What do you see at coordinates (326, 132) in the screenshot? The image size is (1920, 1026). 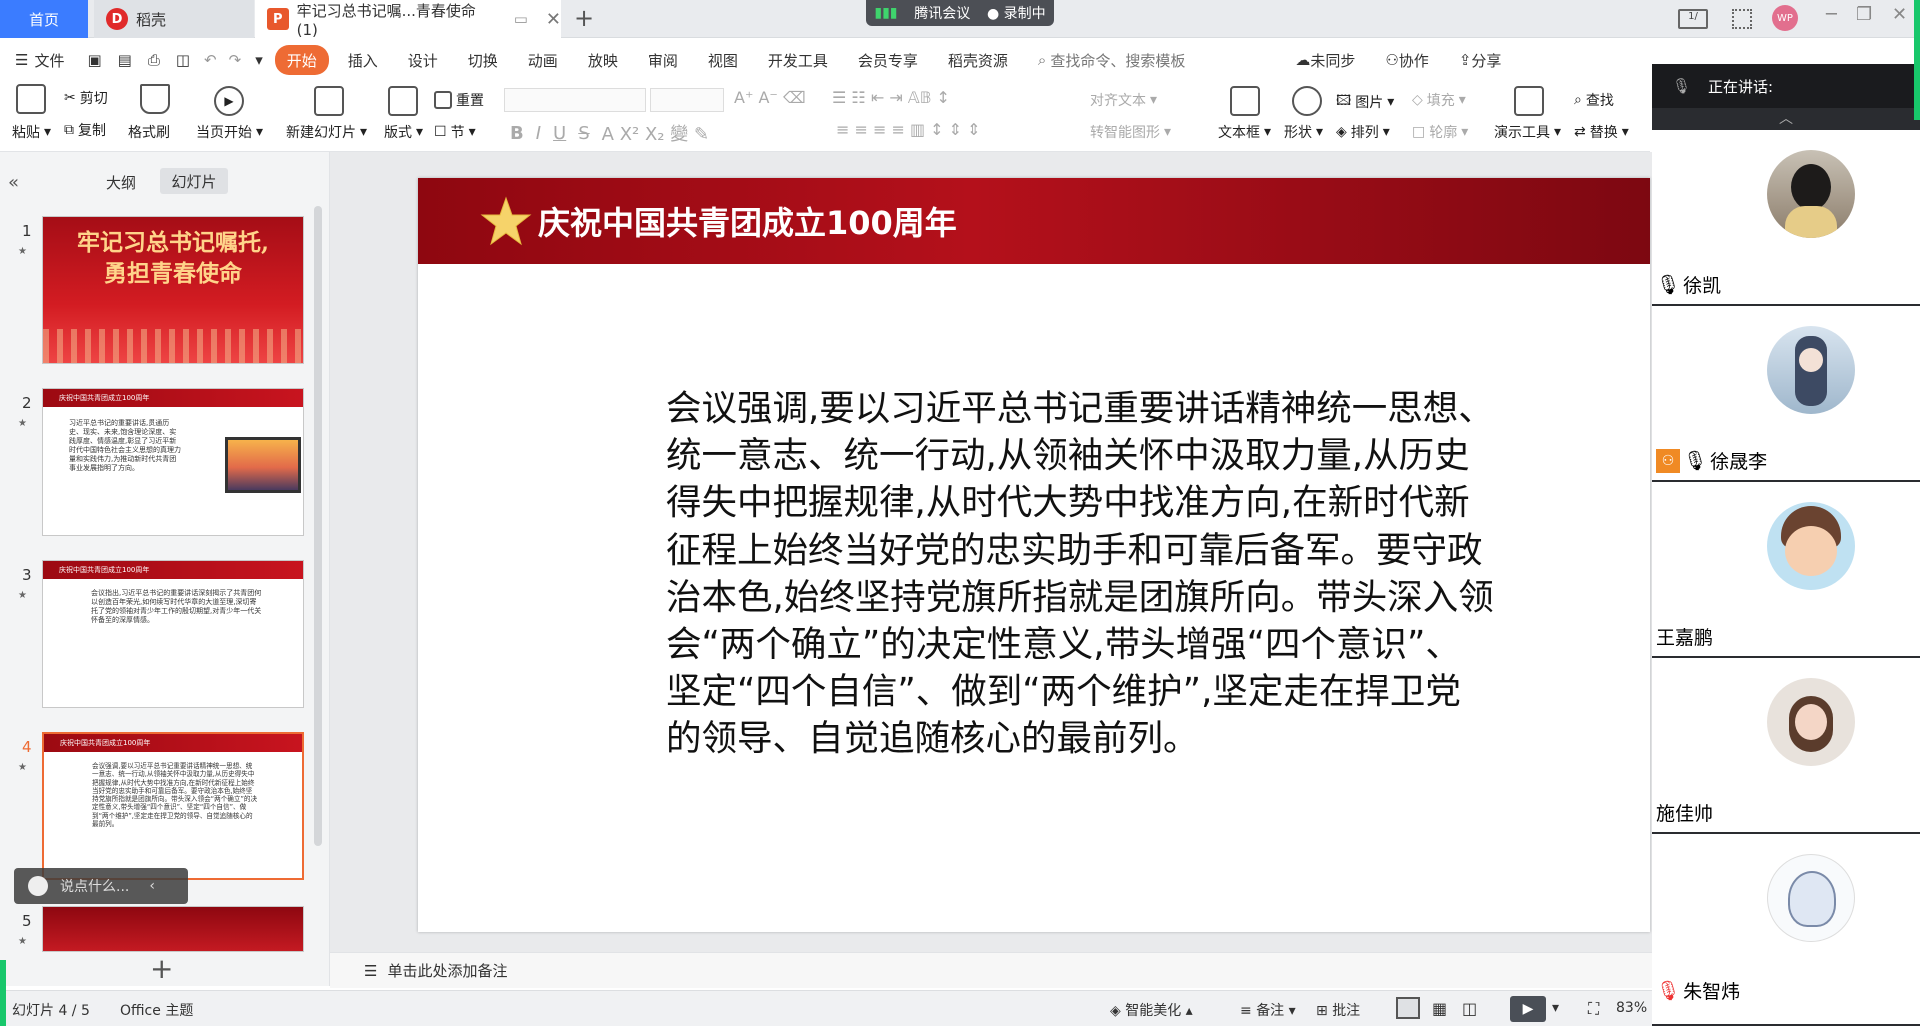 I see `new-slide-button: 新建幻灯片 ▾` at bounding box center [326, 132].